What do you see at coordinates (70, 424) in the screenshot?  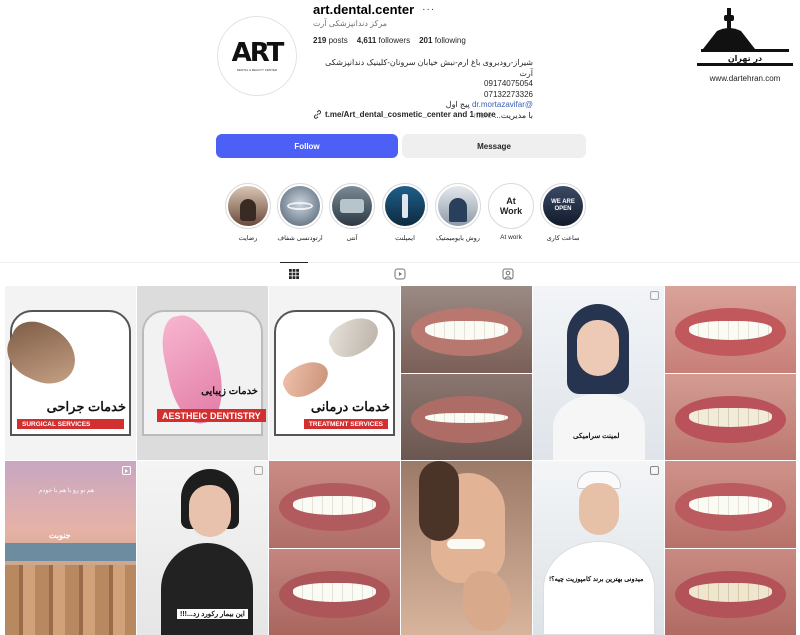 I see `post-service-bar: SURGICAL SERVICES` at bounding box center [70, 424].